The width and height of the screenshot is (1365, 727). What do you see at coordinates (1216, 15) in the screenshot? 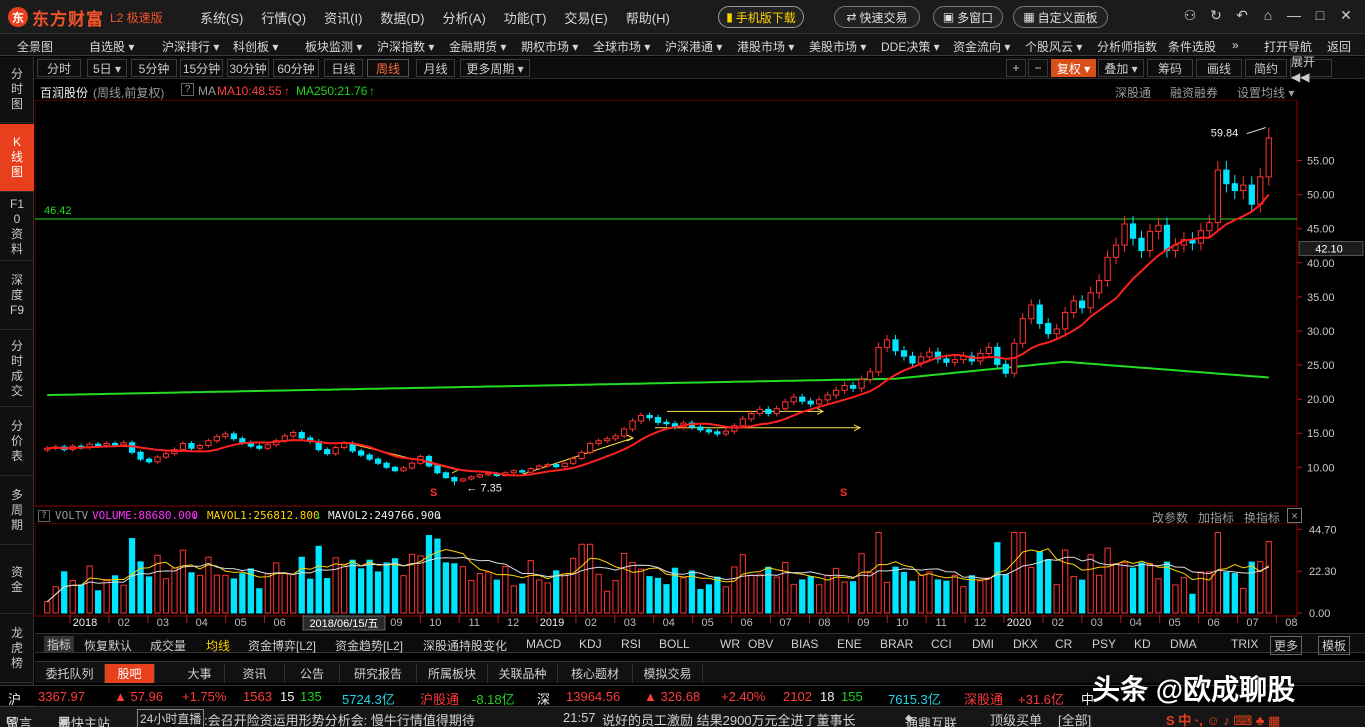
I see `refresh-icon: ↻` at bounding box center [1216, 15].